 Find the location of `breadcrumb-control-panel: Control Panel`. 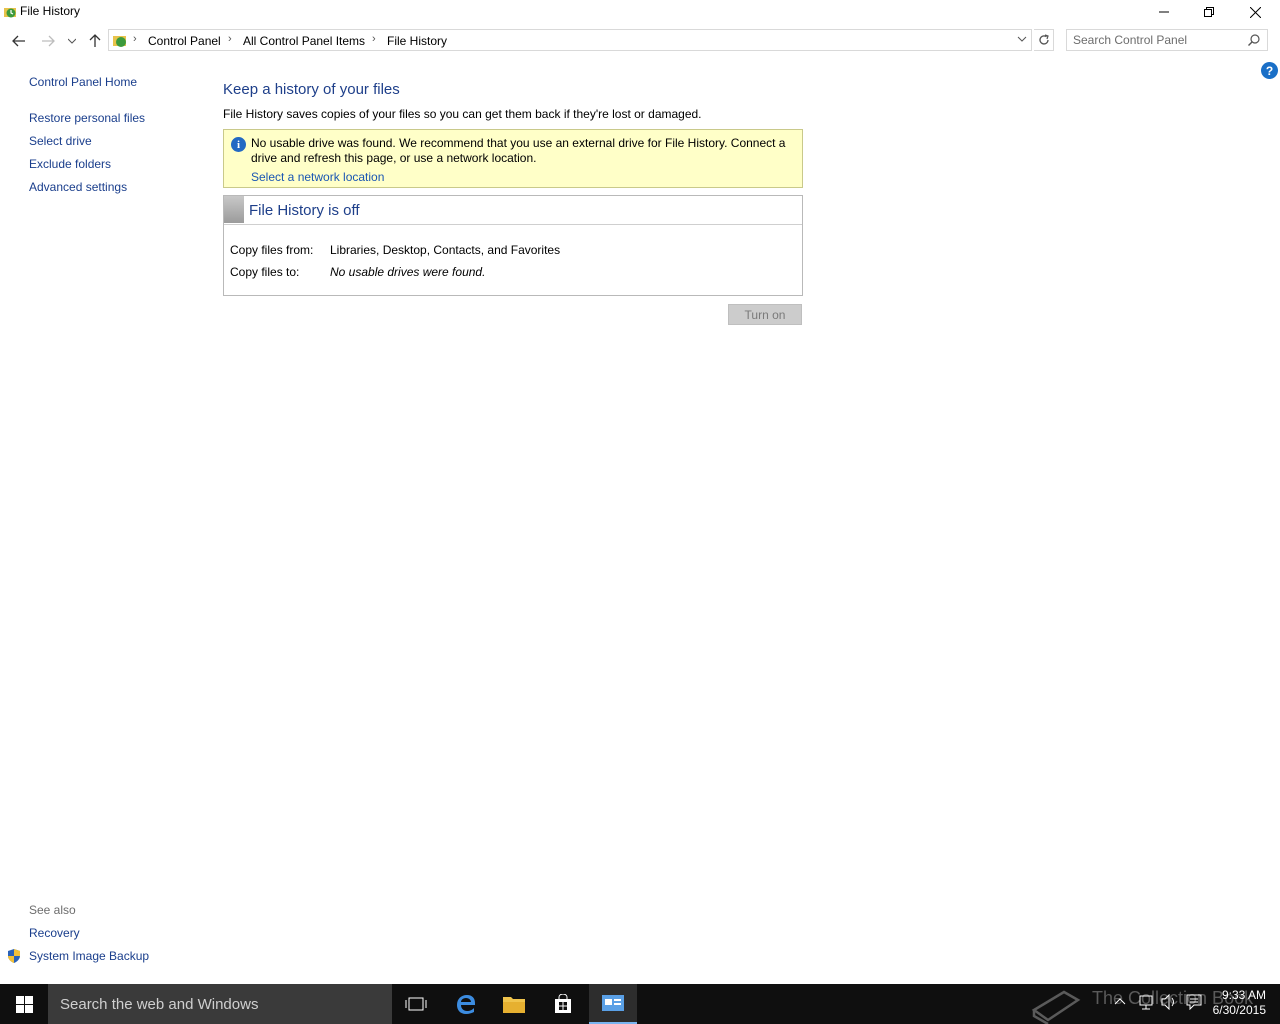

breadcrumb-control-panel: Control Panel is located at coordinates (184, 41).